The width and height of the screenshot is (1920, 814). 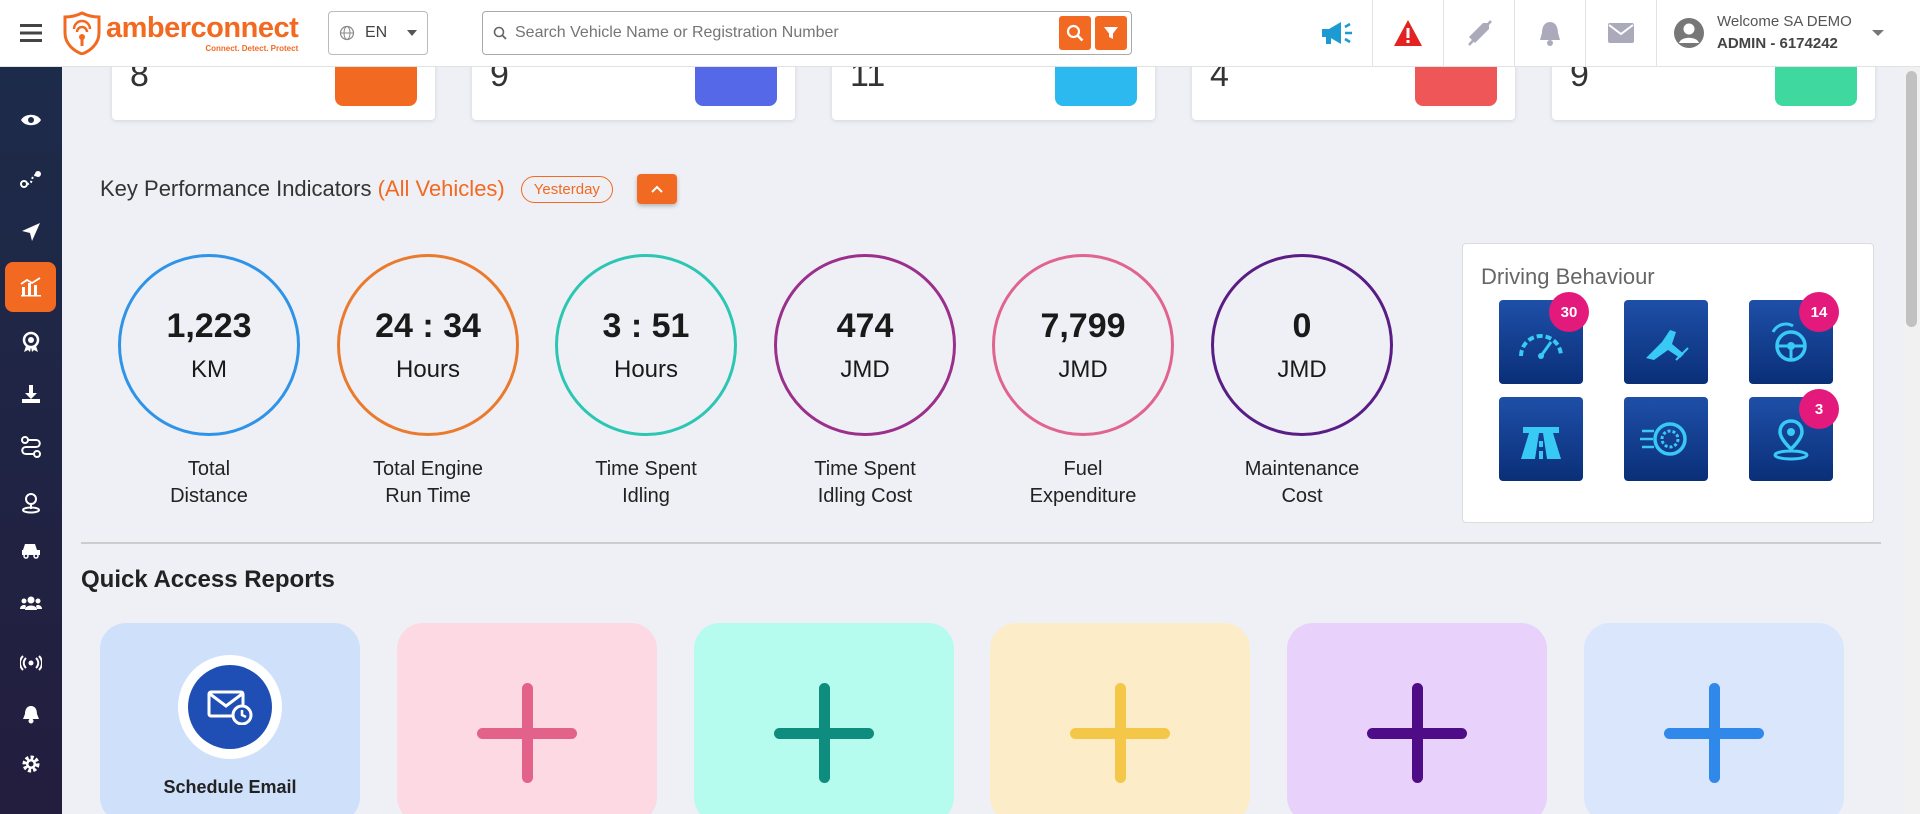 What do you see at coordinates (1541, 439) in the screenshot?
I see `highway-tile` at bounding box center [1541, 439].